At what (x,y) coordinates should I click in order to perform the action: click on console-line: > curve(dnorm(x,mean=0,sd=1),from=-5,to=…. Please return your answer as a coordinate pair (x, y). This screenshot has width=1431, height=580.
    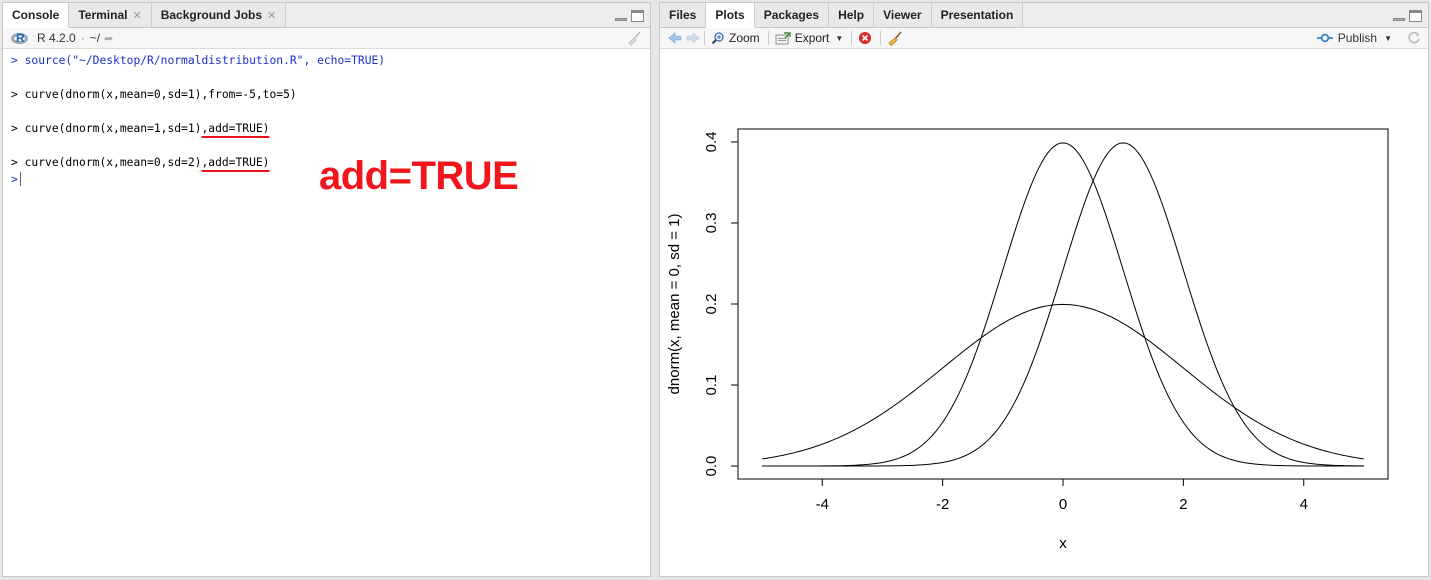
    Looking at the image, I should click on (154, 94).